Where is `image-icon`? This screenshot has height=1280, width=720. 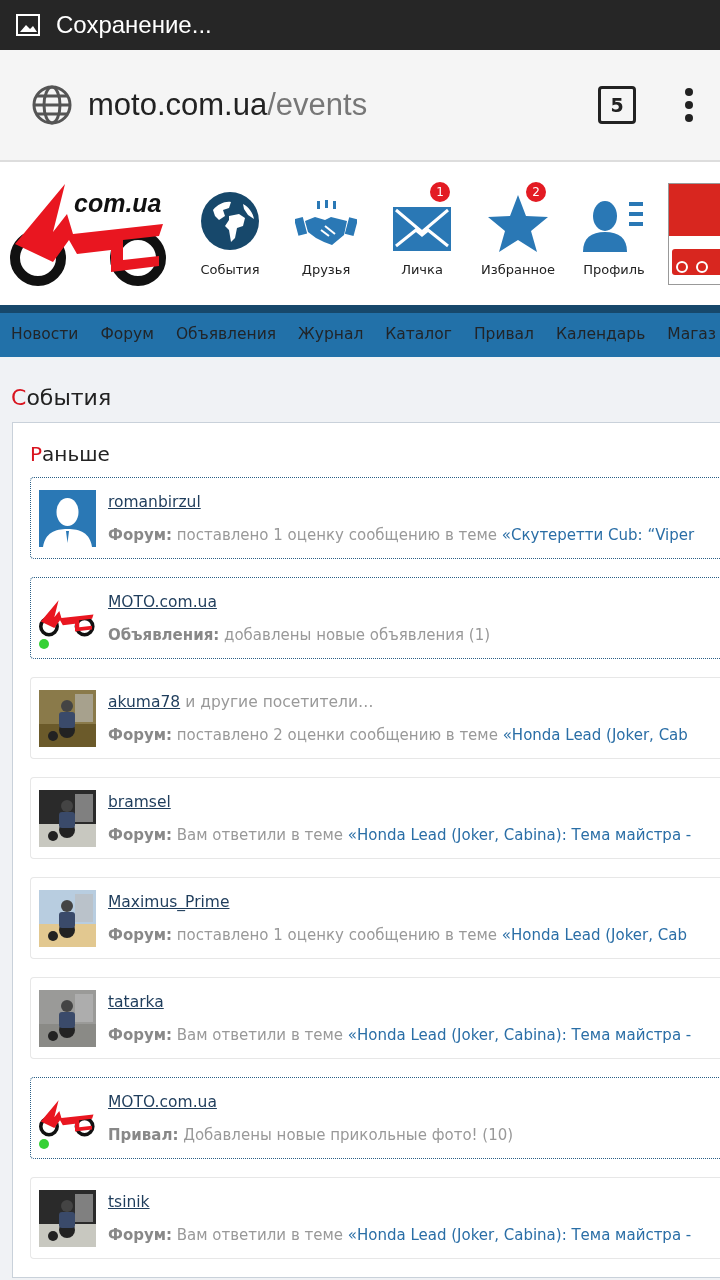 image-icon is located at coordinates (28, 25).